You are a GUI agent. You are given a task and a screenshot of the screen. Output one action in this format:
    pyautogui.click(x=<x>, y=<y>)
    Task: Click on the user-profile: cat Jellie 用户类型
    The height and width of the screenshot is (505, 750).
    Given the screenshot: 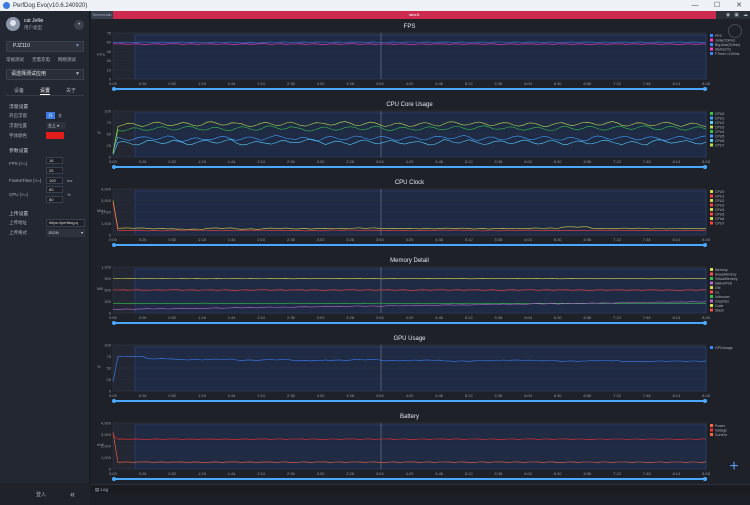 What is the action you would take?
    pyautogui.click(x=24, y=24)
    